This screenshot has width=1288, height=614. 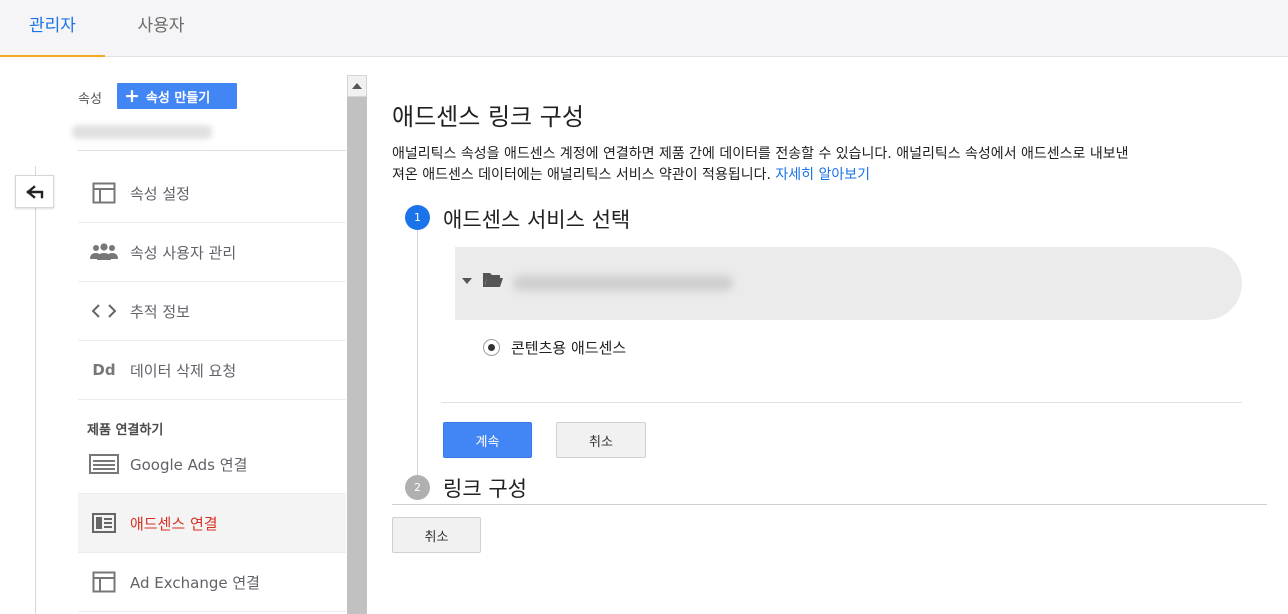 What do you see at coordinates (212, 150) in the screenshot?
I see `sidebar-divider` at bounding box center [212, 150].